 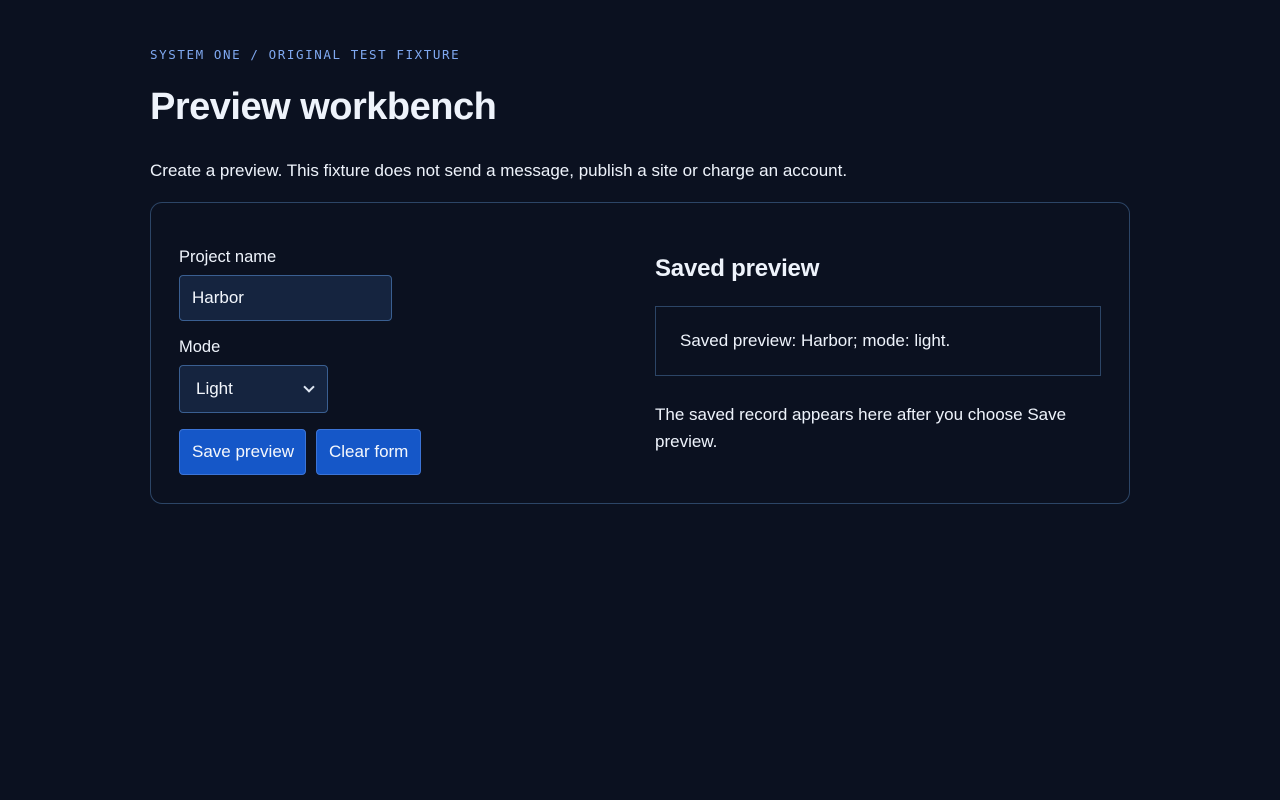 I want to click on save-preview-button: Save preview, so click(x=242, y=452).